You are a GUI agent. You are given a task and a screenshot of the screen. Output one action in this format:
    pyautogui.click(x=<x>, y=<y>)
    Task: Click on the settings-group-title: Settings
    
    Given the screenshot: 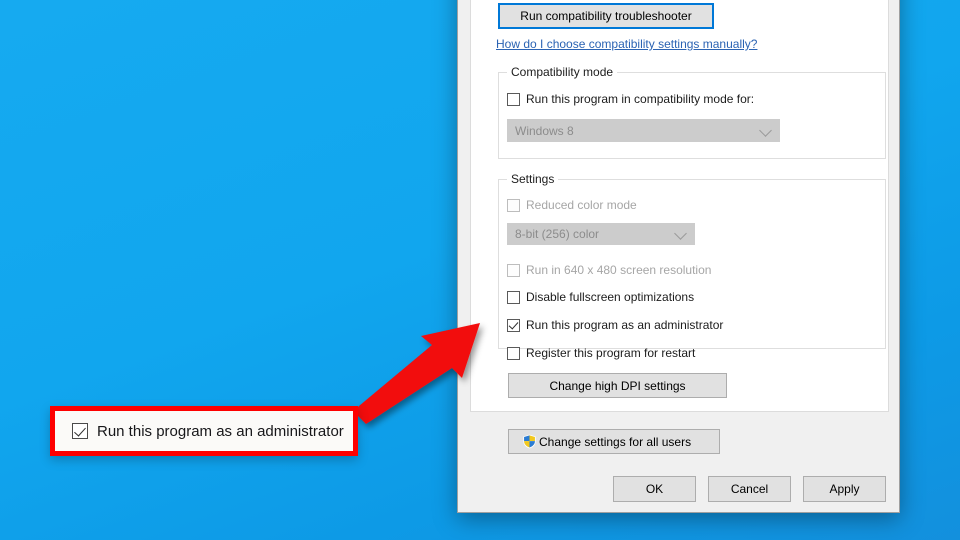 What is the action you would take?
    pyautogui.click(x=533, y=179)
    